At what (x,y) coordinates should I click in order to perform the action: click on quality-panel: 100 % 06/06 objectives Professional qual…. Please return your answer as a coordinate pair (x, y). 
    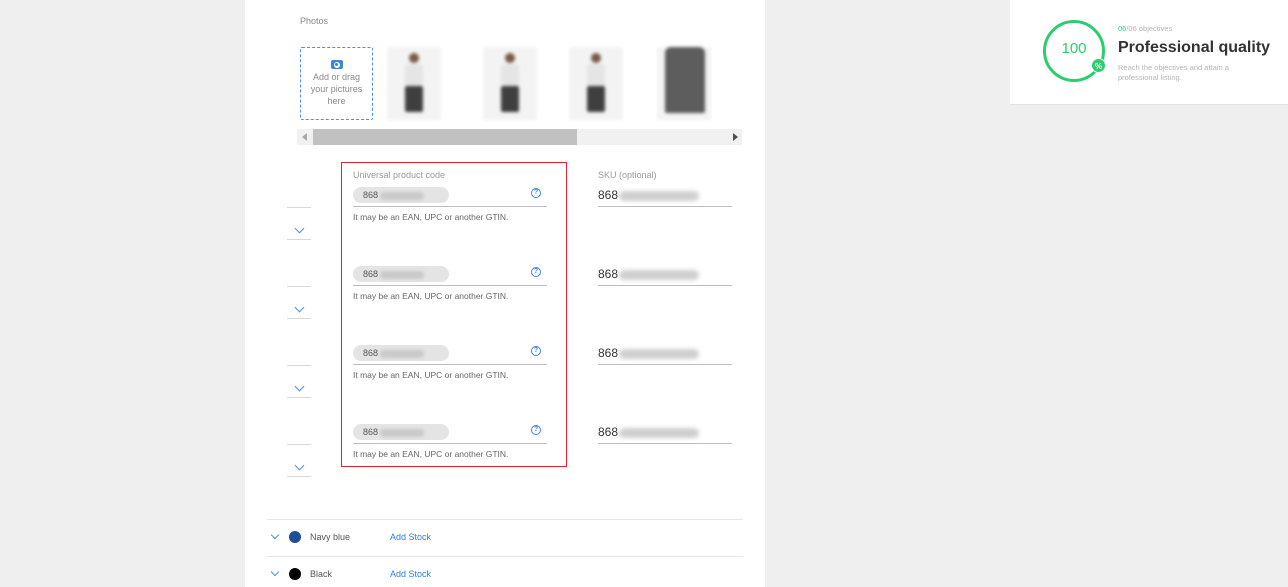
    Looking at the image, I should click on (1149, 52).